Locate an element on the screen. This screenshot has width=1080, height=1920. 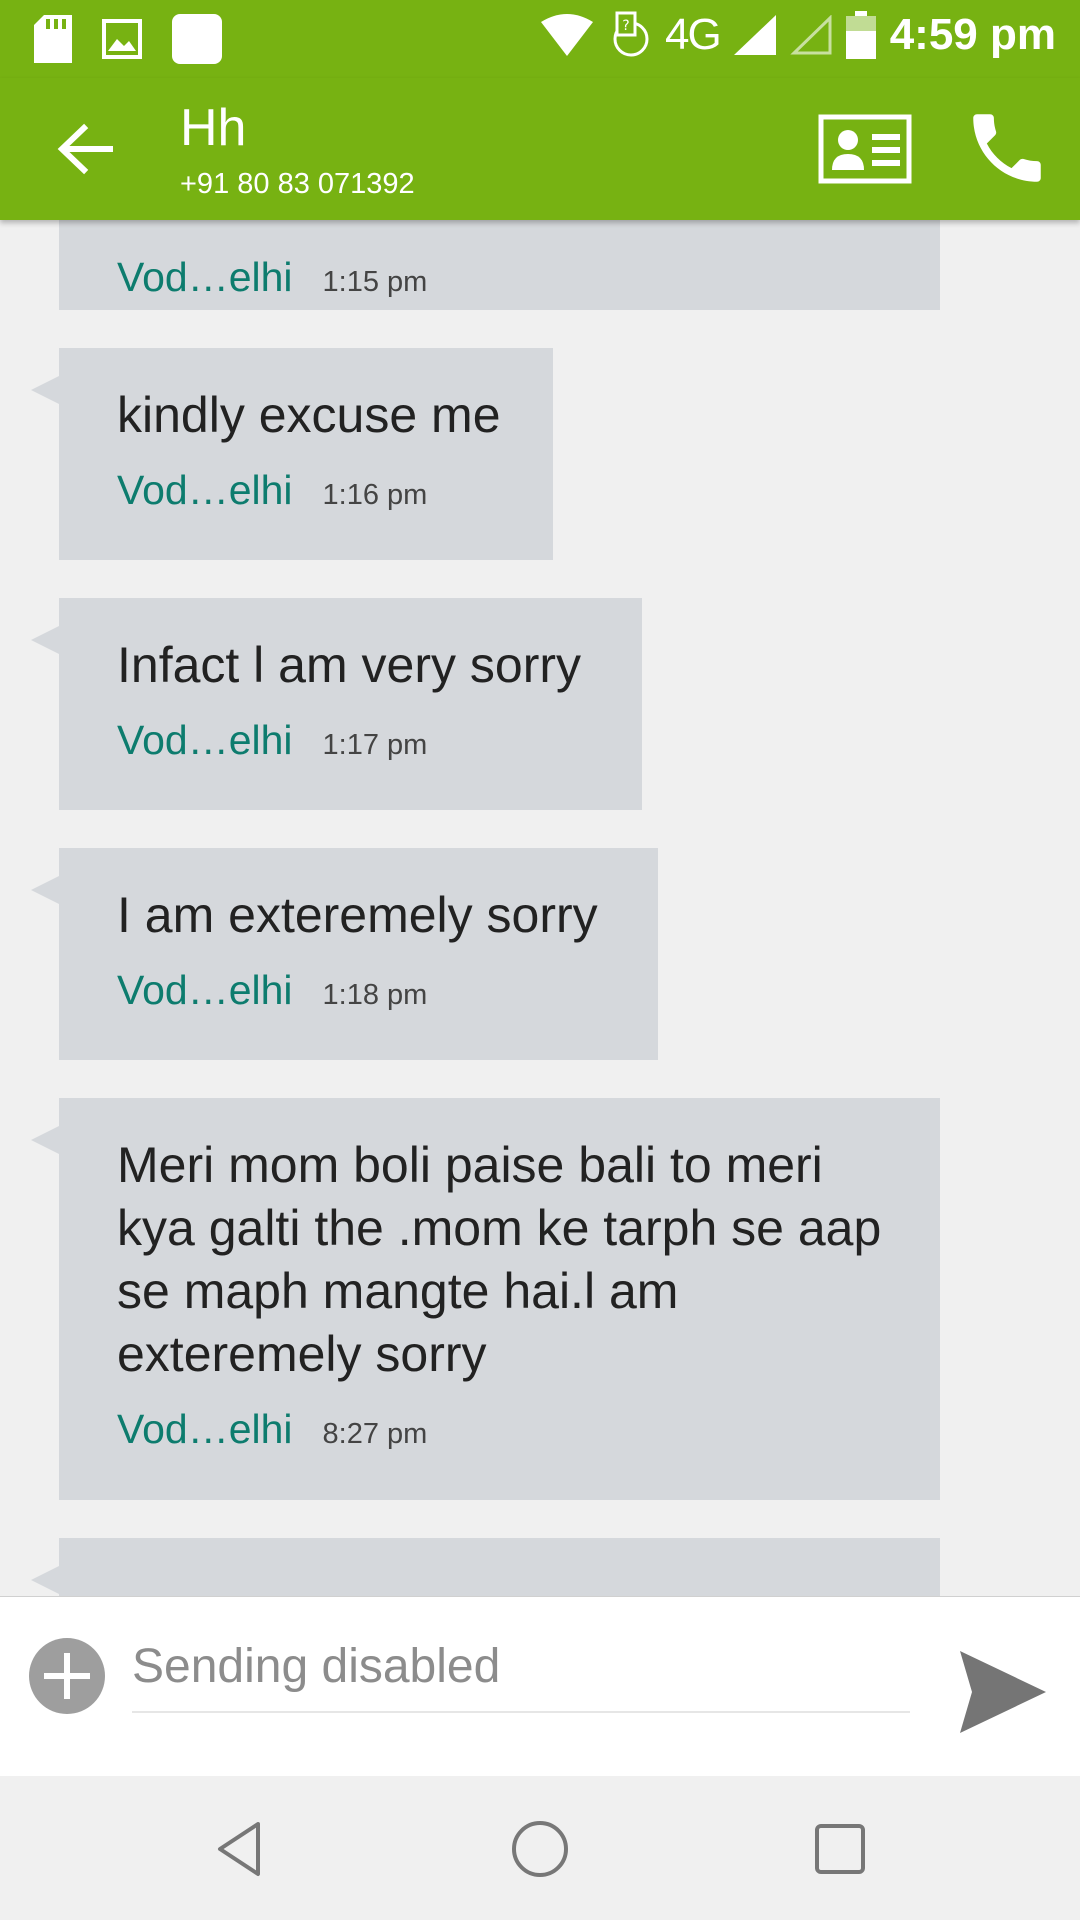
add-attachment-icon is located at coordinates (67, 1676).